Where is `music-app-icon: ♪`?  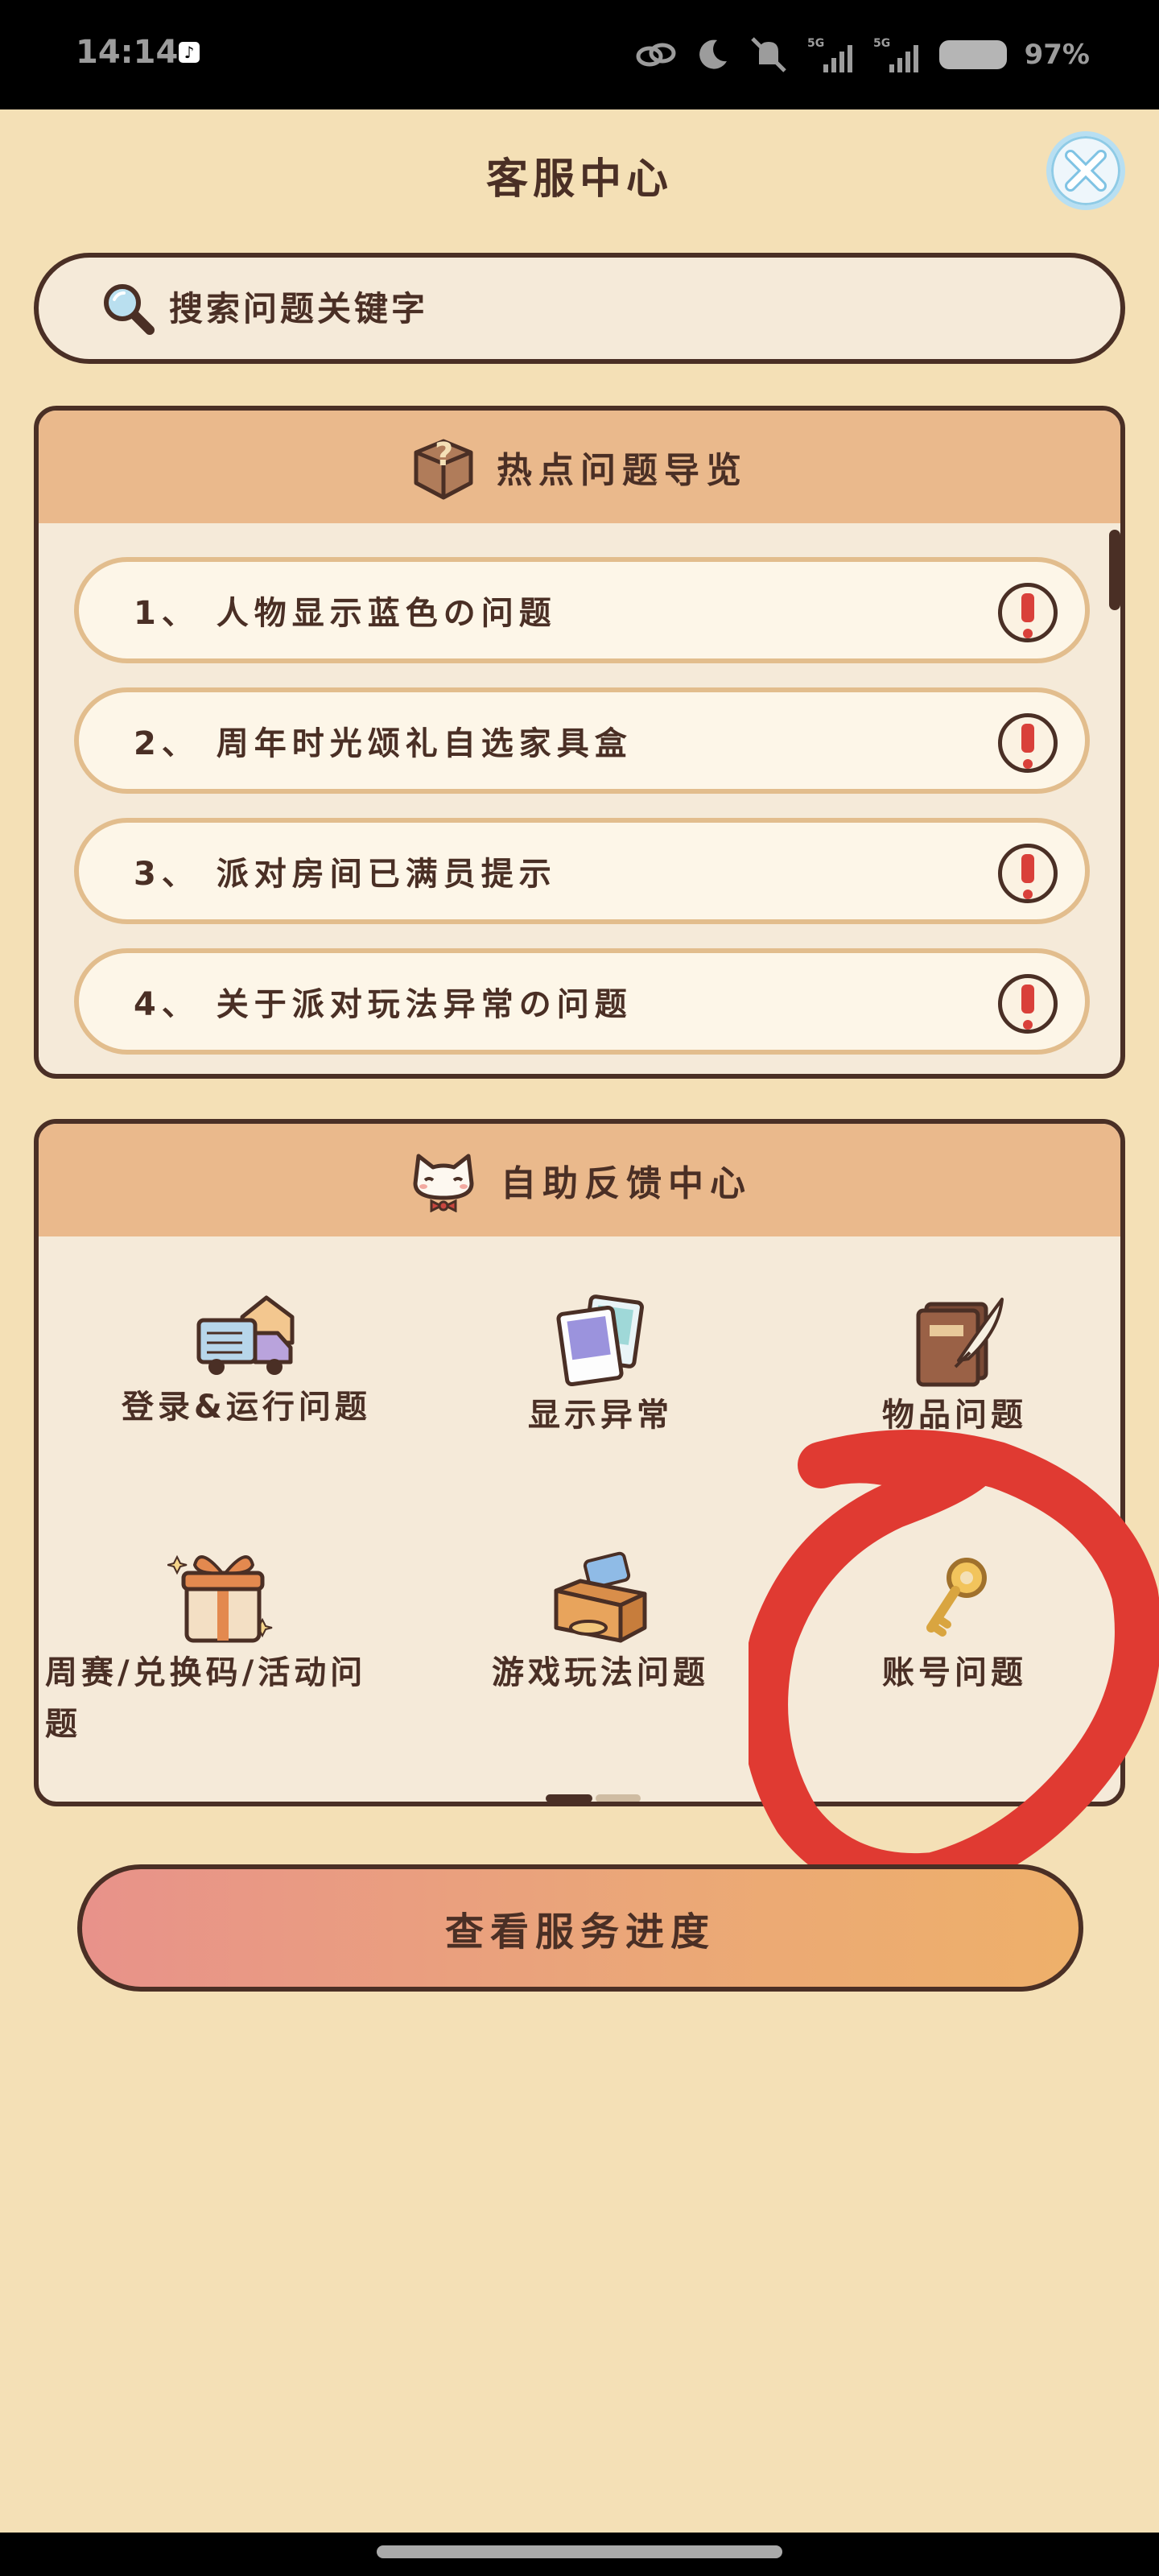
music-app-icon: ♪ is located at coordinates (189, 53).